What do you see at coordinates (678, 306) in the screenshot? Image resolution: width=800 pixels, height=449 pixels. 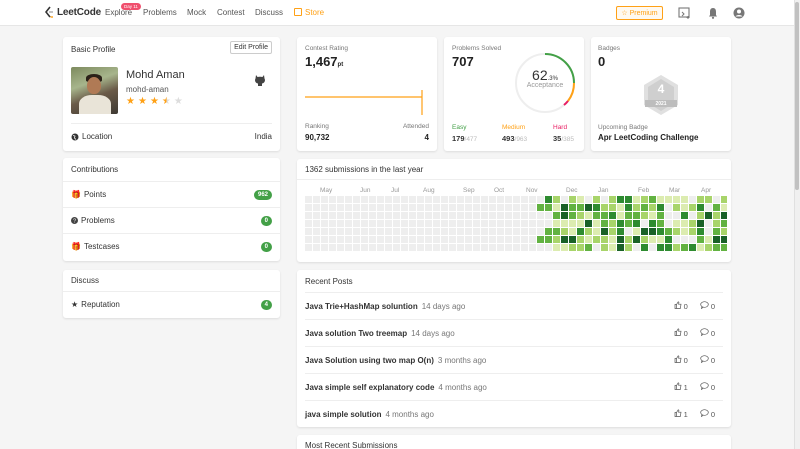 I see `thumbs-up-icon` at bounding box center [678, 306].